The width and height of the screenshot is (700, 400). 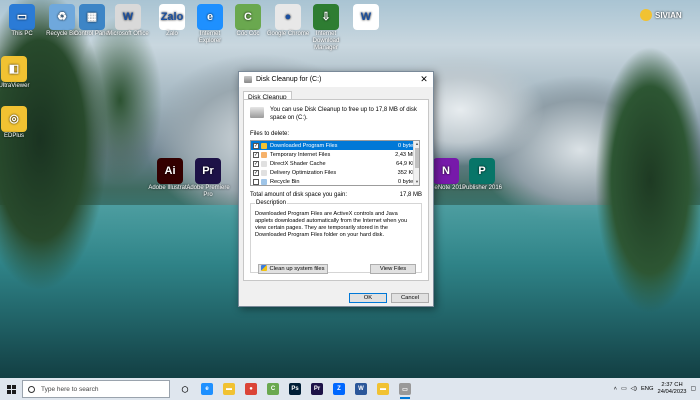 I want to click on word-icon: W, so click(x=366, y=17).